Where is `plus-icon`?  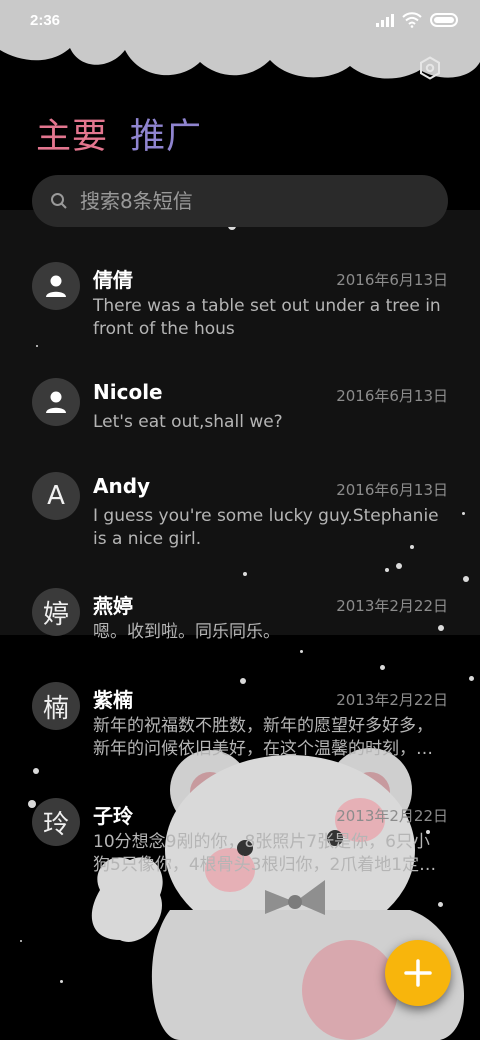
plus-icon is located at coordinates (418, 973).